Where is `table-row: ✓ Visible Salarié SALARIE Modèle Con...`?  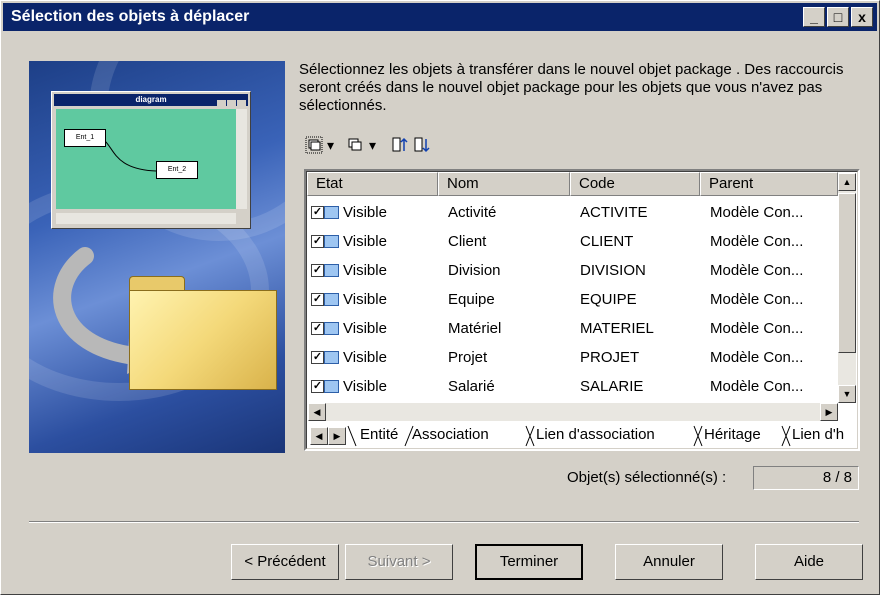
table-row: ✓ Visible Salarié SALARIE Modèle Con... is located at coordinates (572, 386).